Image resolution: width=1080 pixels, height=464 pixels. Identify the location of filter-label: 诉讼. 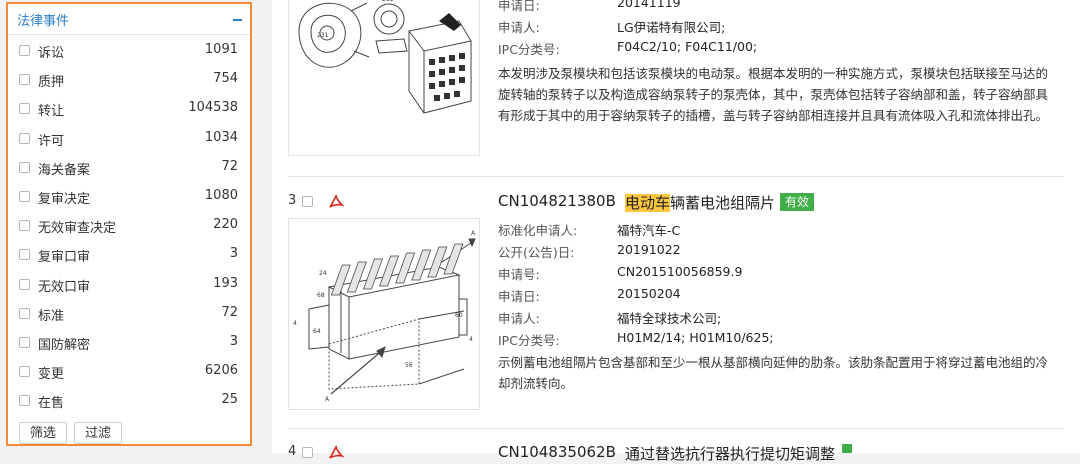
(51, 53).